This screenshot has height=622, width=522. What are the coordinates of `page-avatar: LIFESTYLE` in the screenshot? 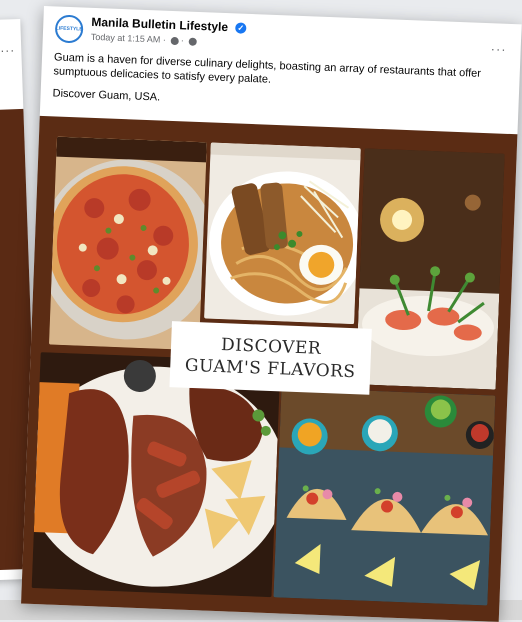 It's located at (69, 29).